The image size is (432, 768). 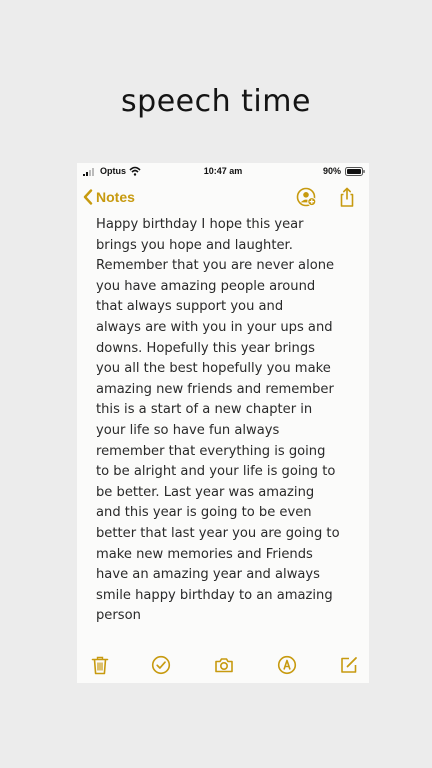 What do you see at coordinates (306, 197) in the screenshot?
I see `add-person-icon` at bounding box center [306, 197].